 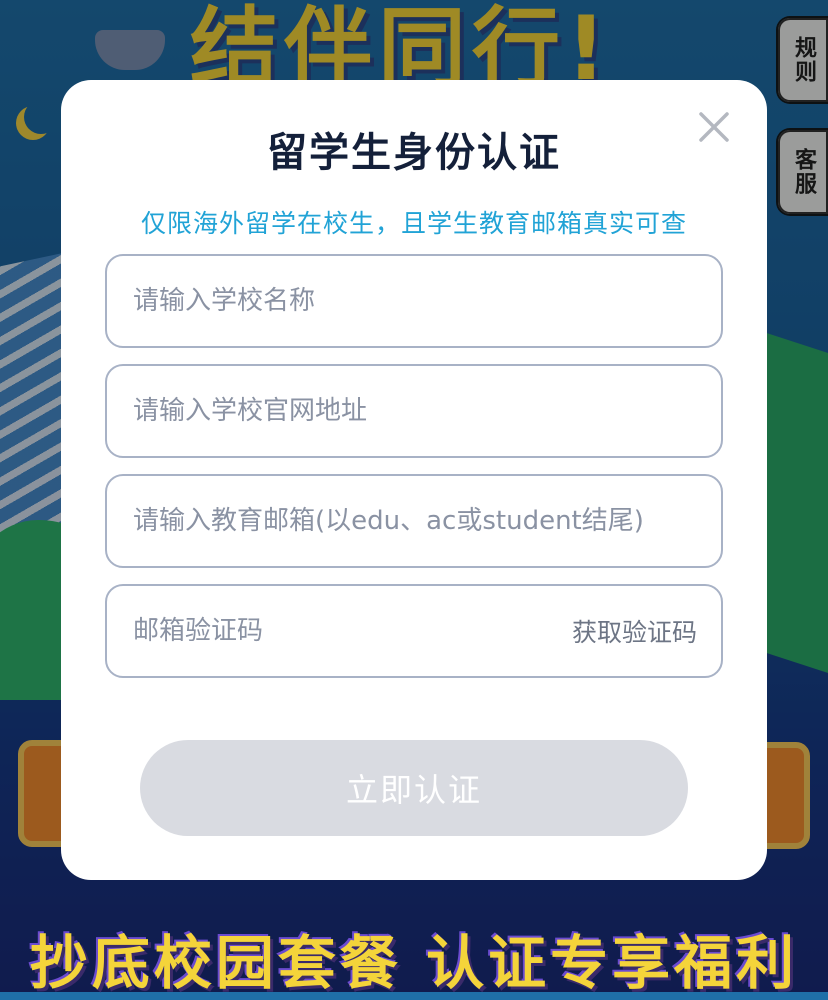 I want to click on school-website-input, so click(x=414, y=411).